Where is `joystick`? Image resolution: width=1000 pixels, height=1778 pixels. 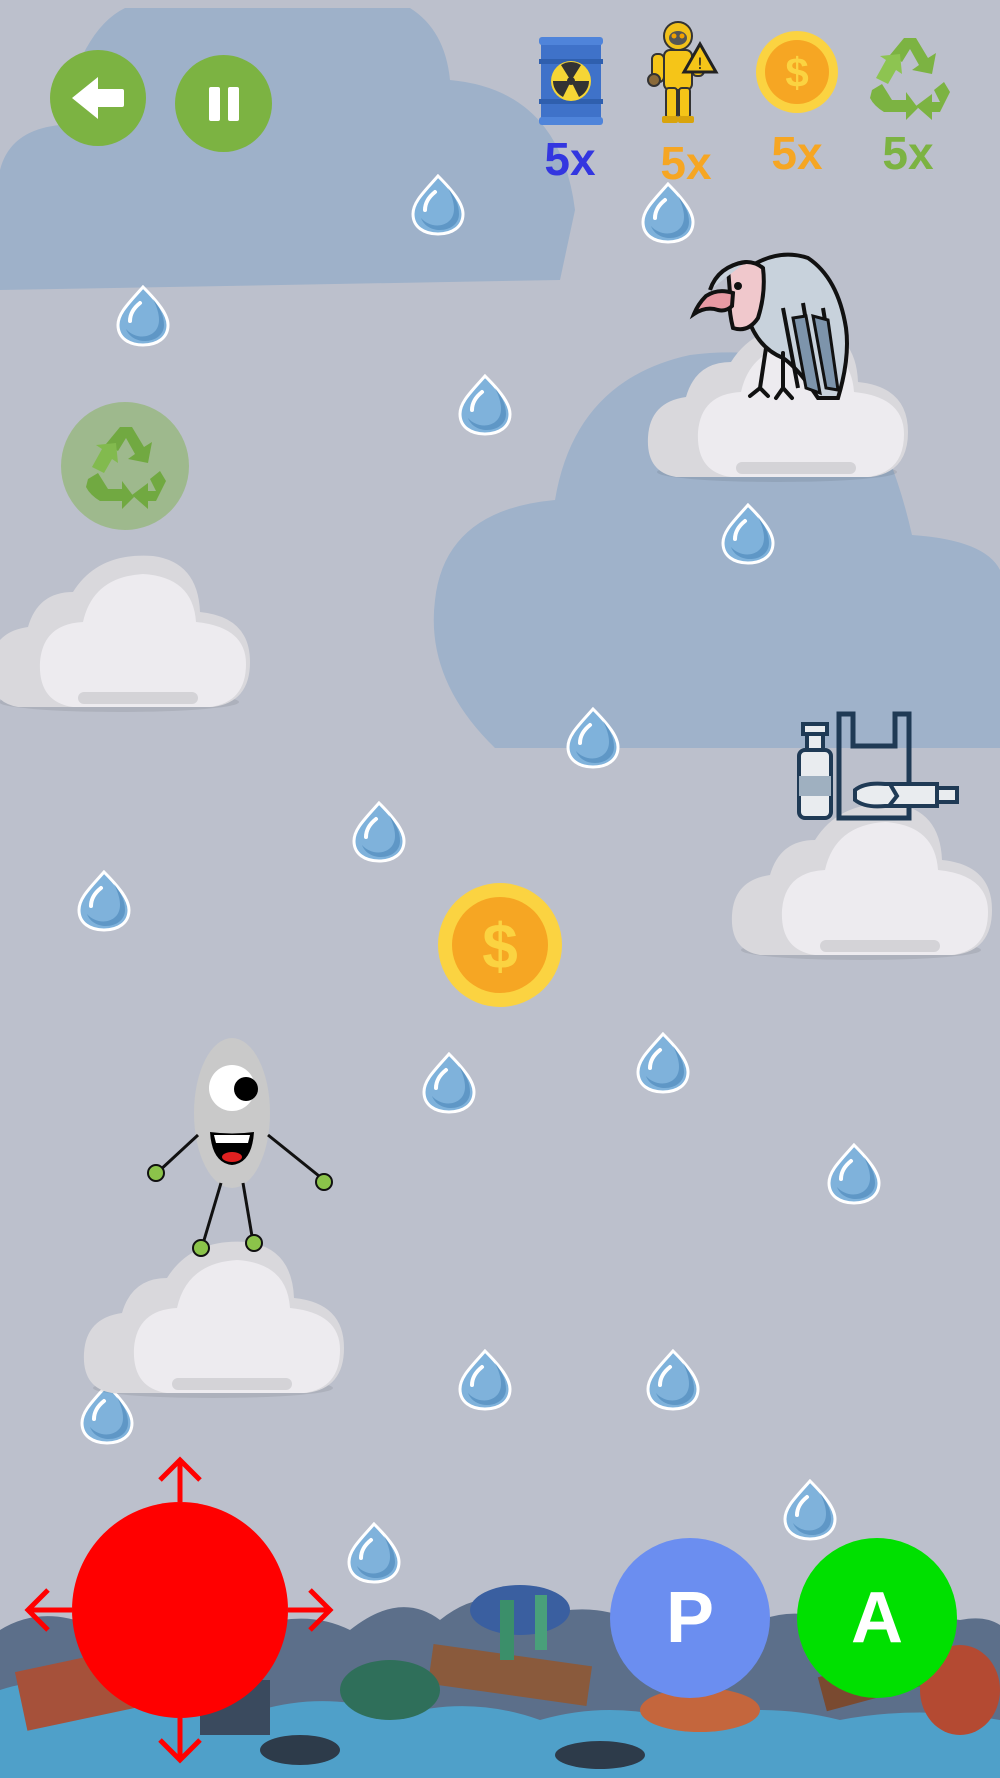 joystick is located at coordinates (180, 1610).